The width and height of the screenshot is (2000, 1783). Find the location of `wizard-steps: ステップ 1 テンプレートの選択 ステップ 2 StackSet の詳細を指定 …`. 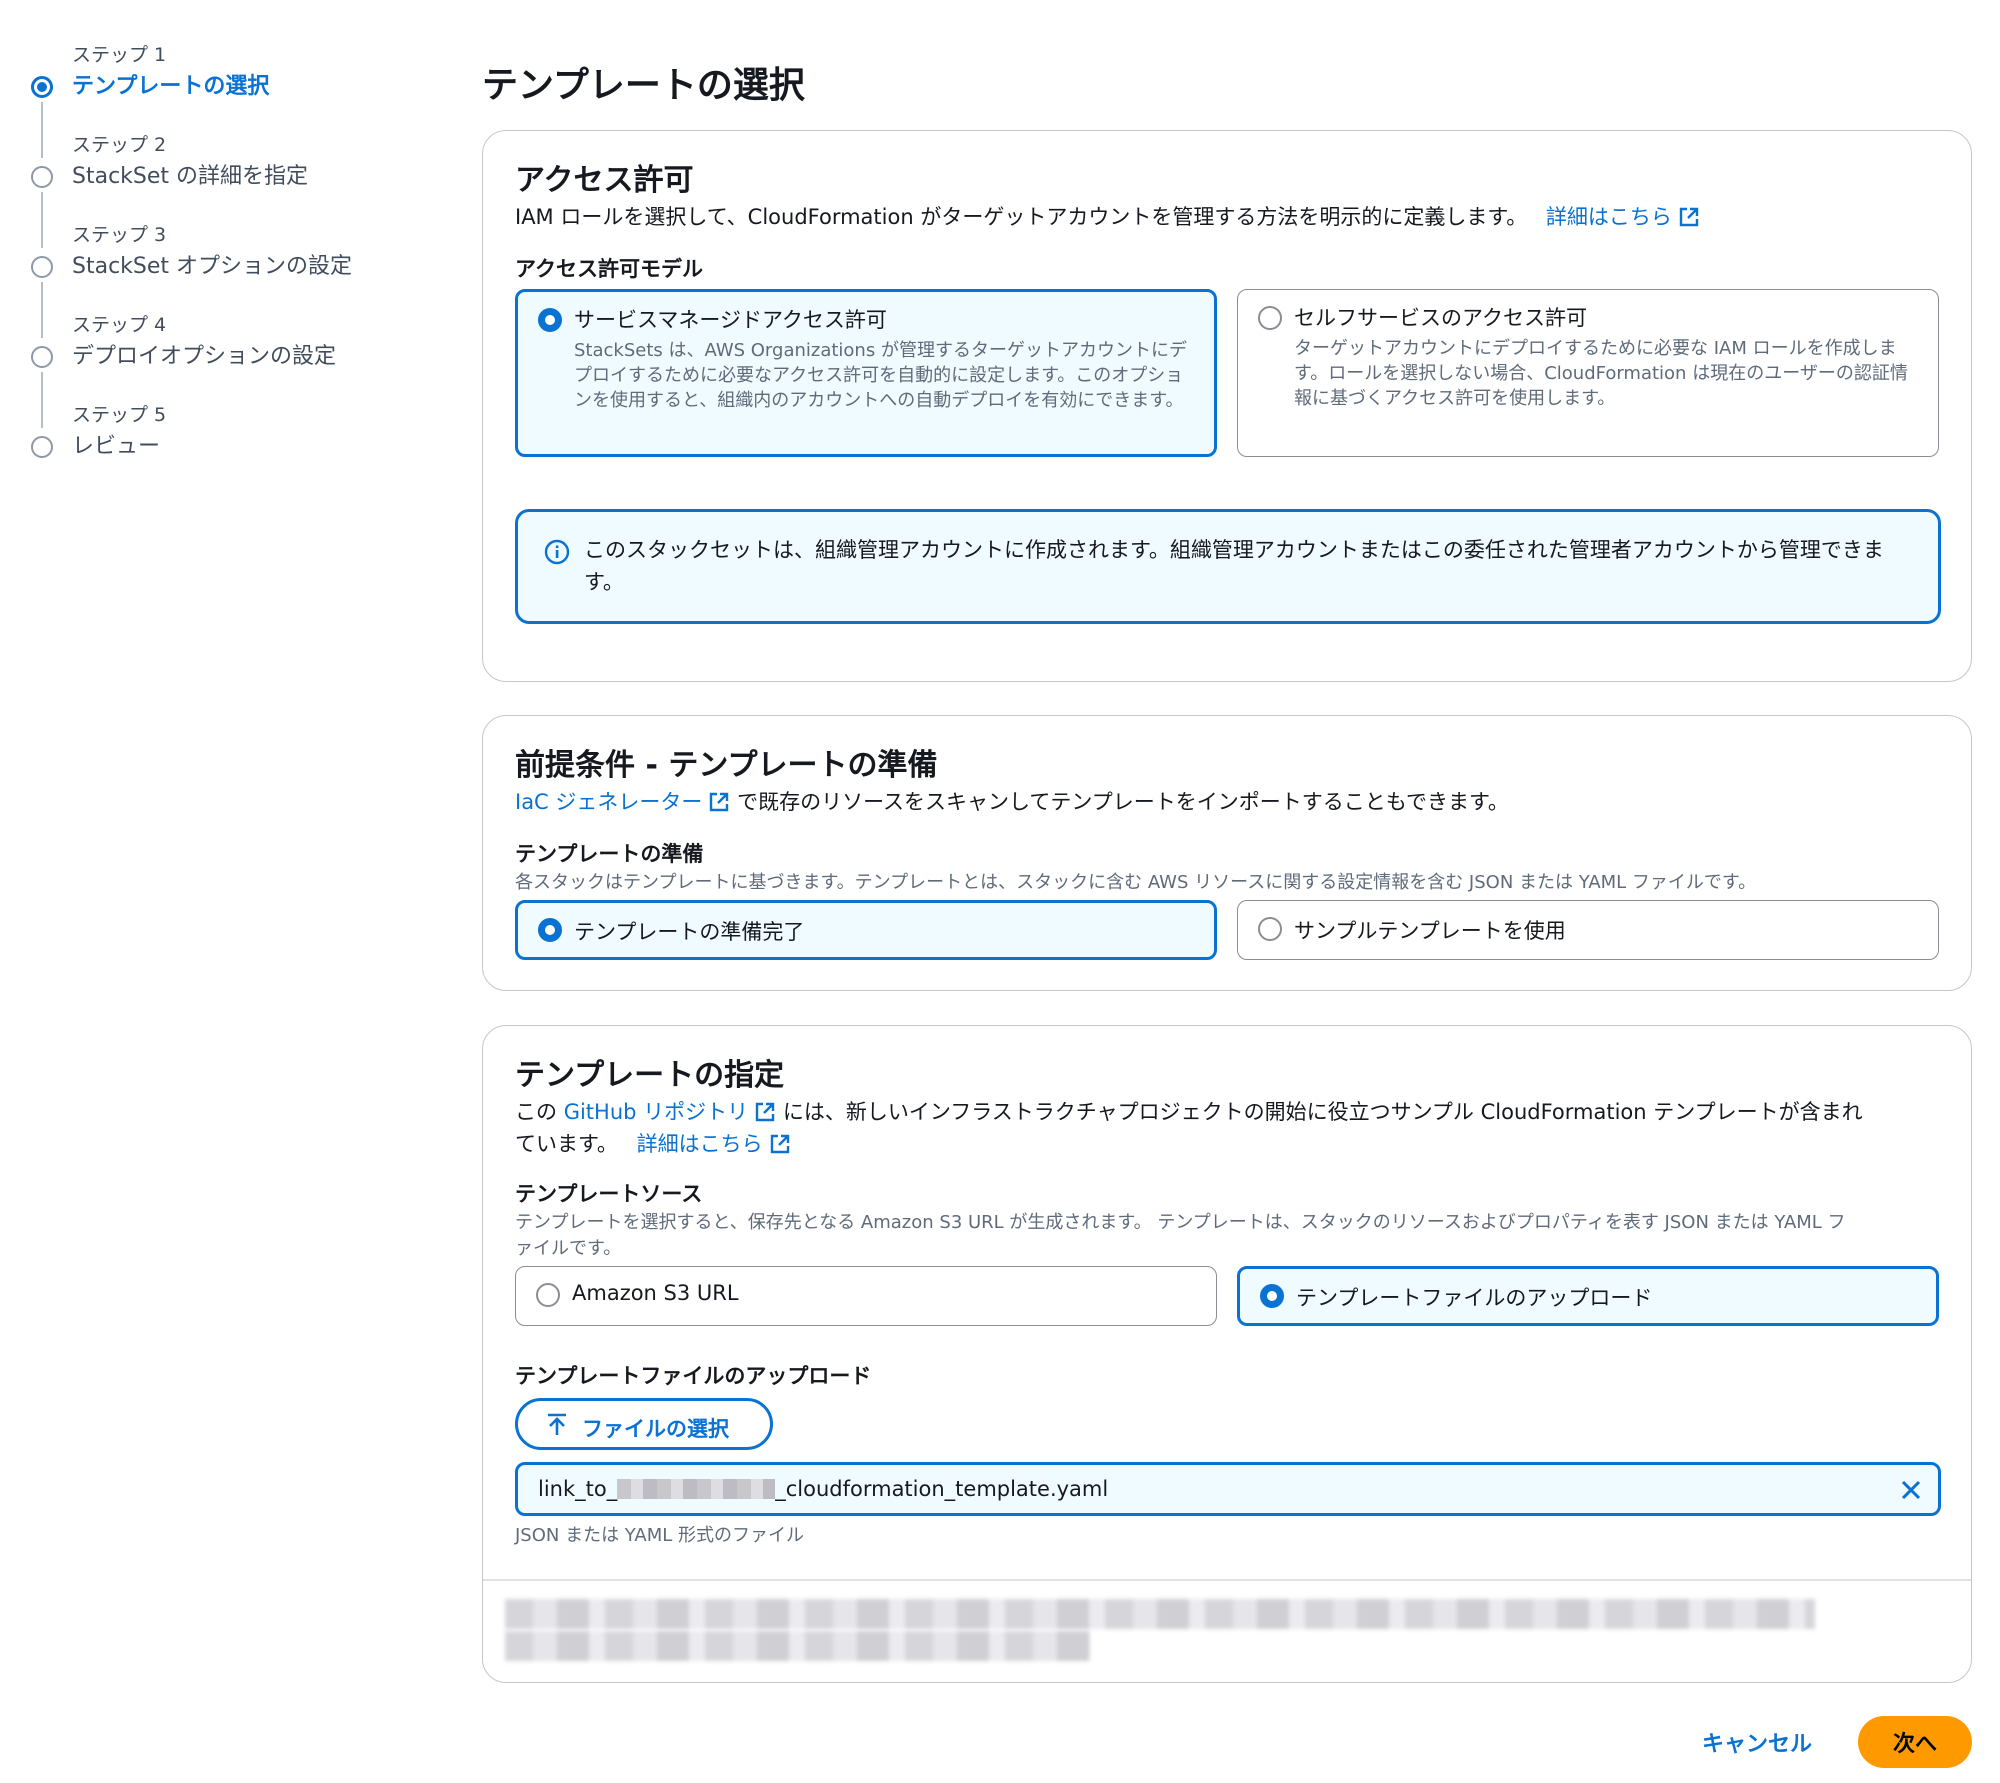

wizard-steps: ステップ 1 テンプレートの選択 ステップ 2 StackSet の詳細を指定 … is located at coordinates (238, 265).